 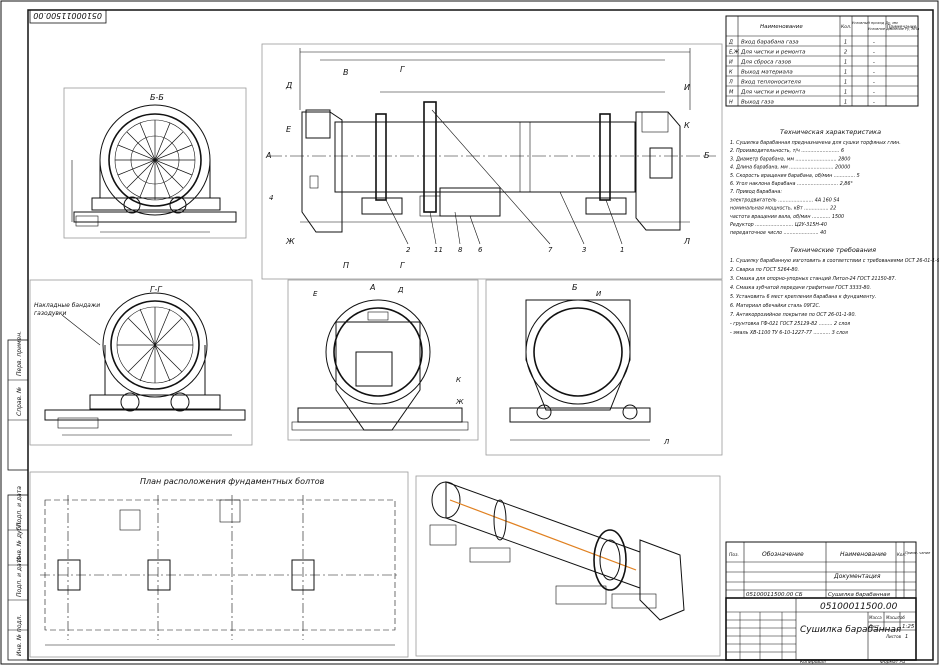 I want to click on spec-section-docs: Документация, so click(x=857, y=576).